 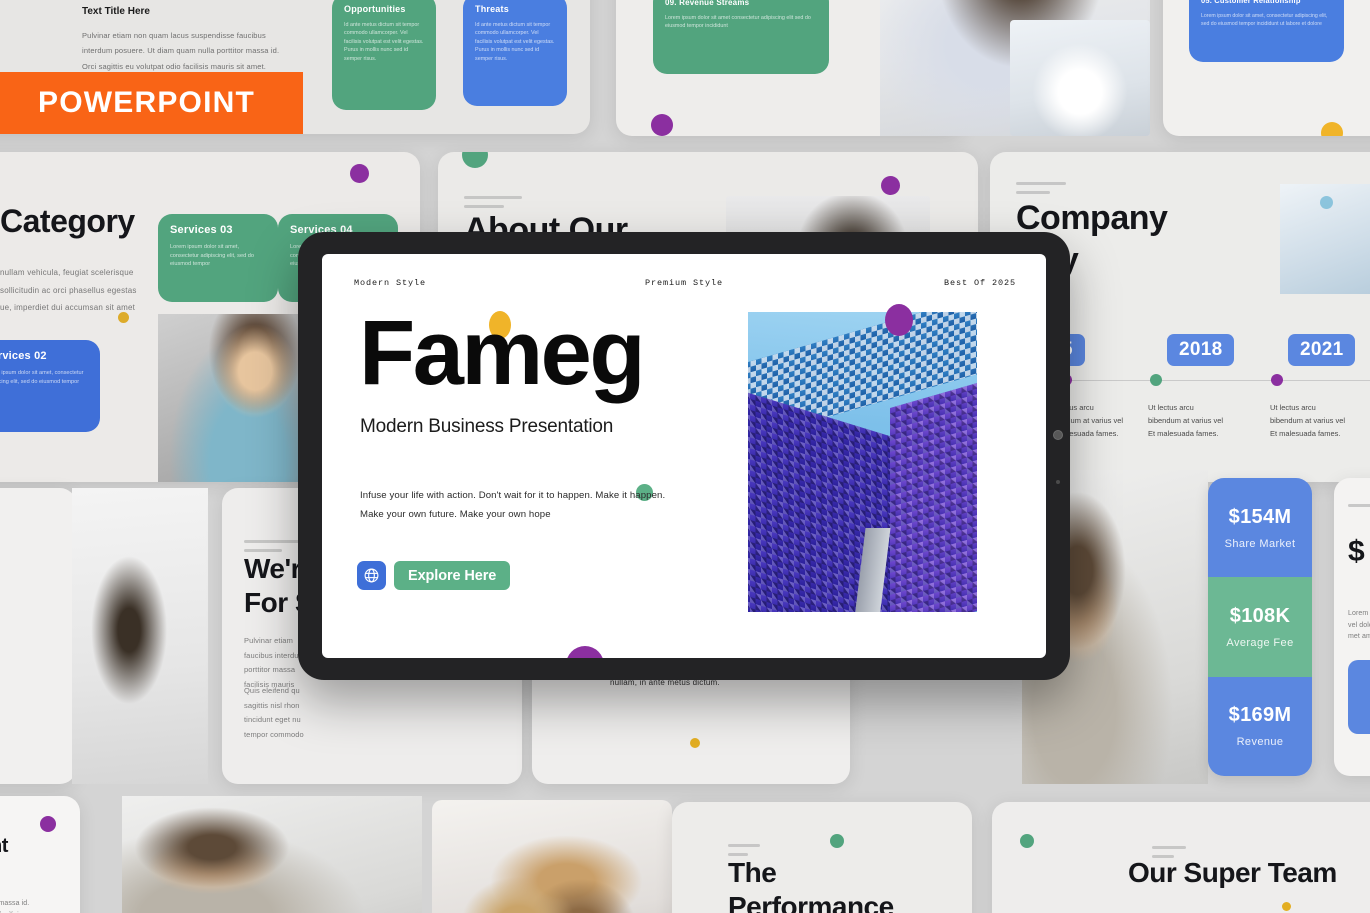 What do you see at coordinates (455, 515) in the screenshot?
I see `body-line-2: Make your own future. Make your own hope` at bounding box center [455, 515].